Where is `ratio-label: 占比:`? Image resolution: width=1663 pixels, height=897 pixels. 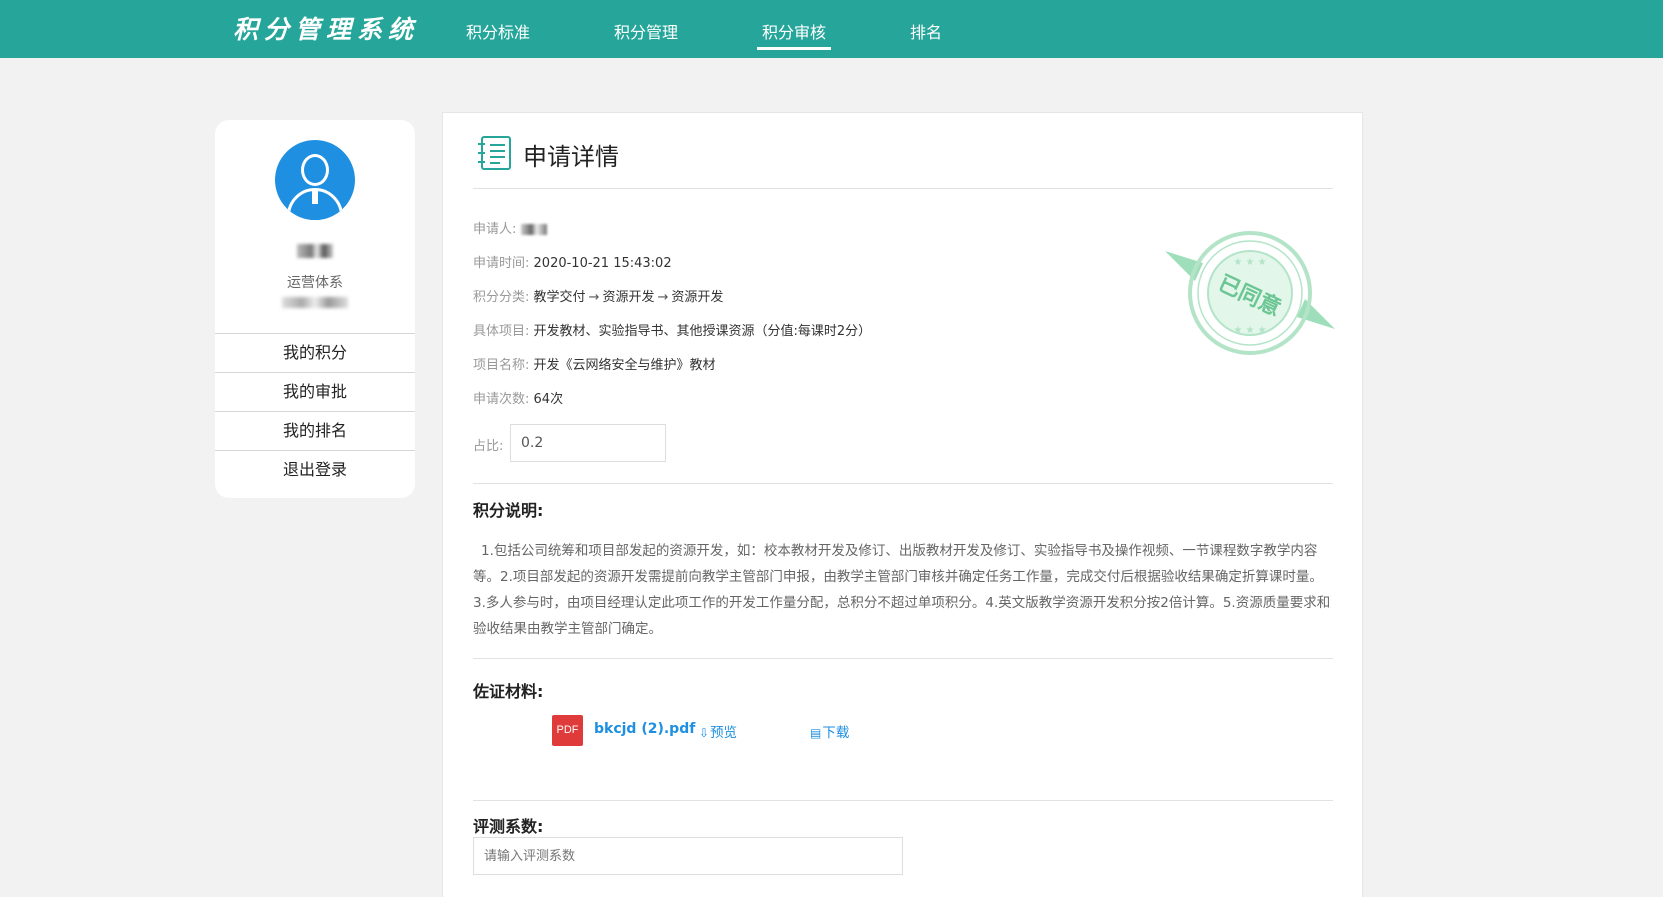 ratio-label: 占比: is located at coordinates (488, 446).